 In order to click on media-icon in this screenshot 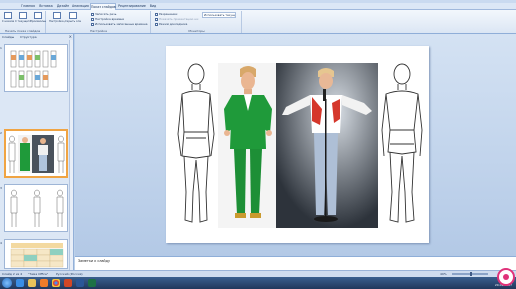, I will do `click(44, 283)`.